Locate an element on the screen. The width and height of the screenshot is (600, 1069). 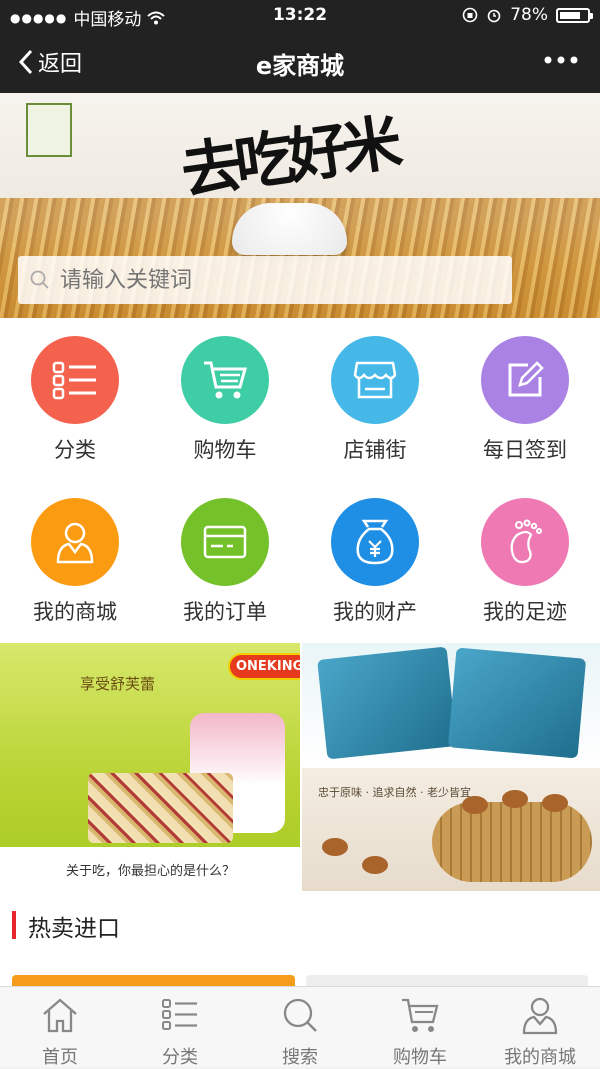
rotation-lock-icon is located at coordinates (470, 15).